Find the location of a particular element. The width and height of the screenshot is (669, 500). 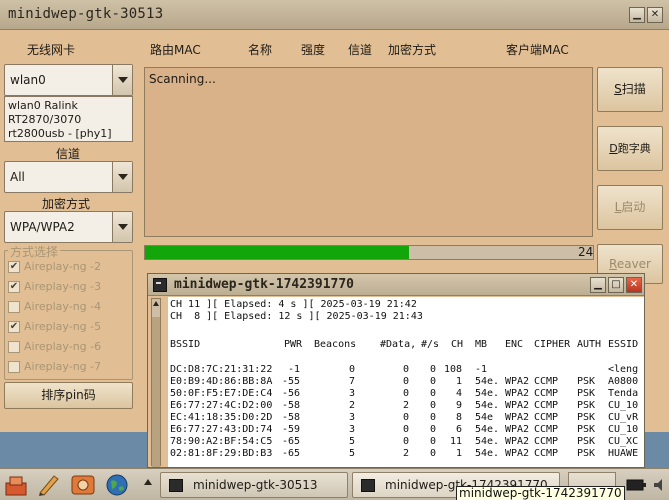

maximize-button: □ is located at coordinates (616, 285).